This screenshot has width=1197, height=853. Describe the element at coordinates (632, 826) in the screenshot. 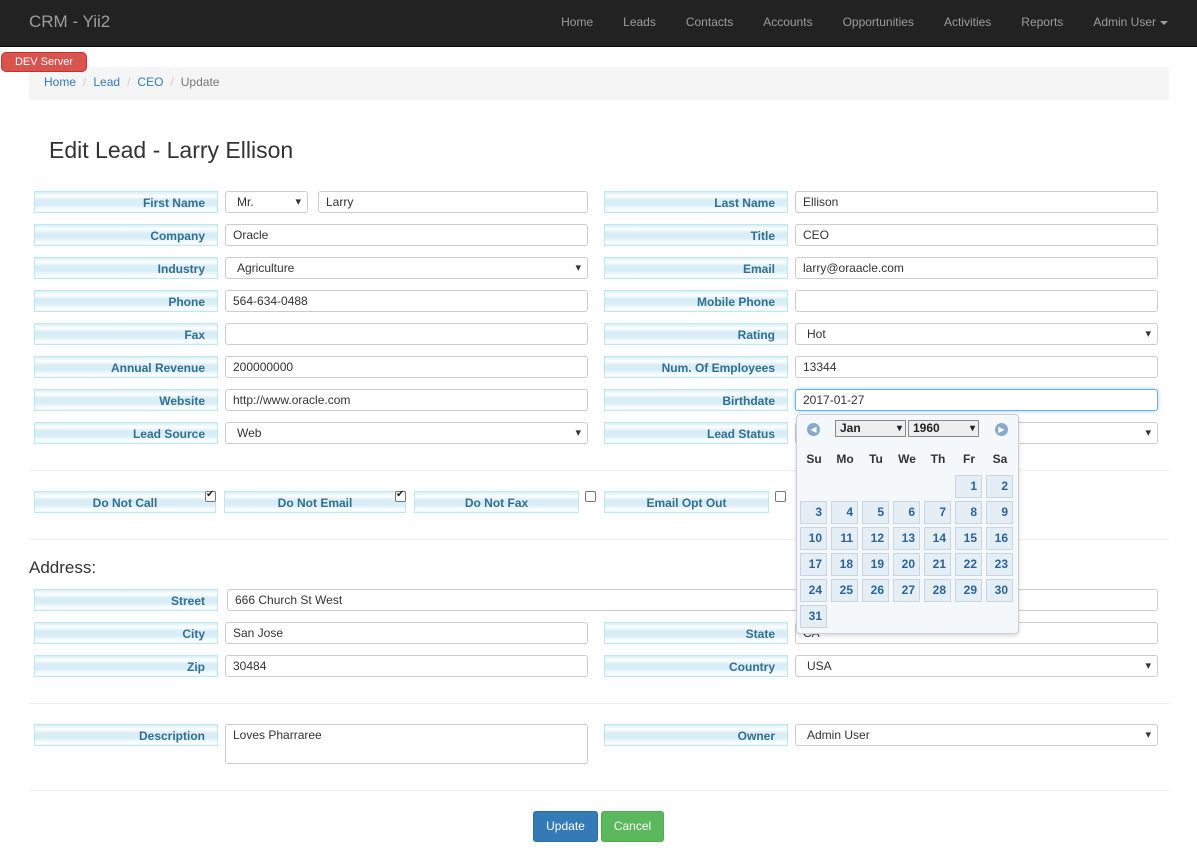

I see `cancel-button: Cancel` at that location.